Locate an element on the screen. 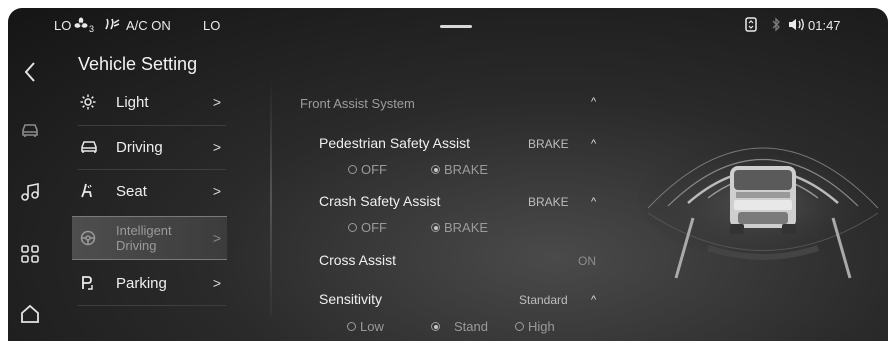 This screenshot has width=896, height=341. fan-level: 3 is located at coordinates (92, 29).